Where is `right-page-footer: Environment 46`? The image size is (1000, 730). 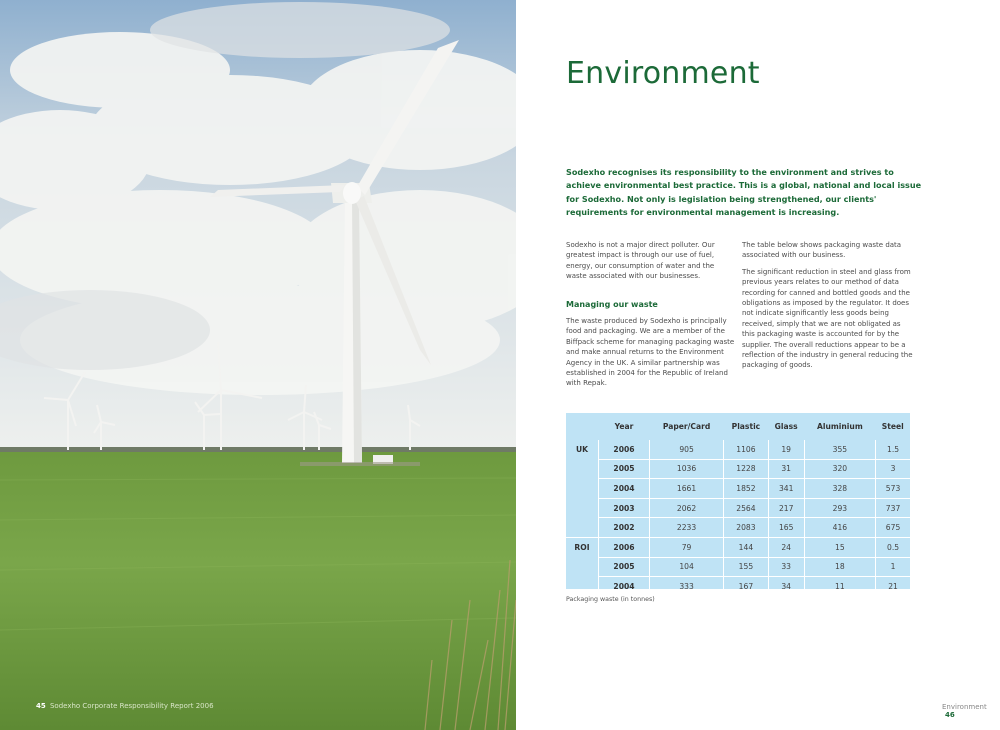 right-page-footer: Environment 46 is located at coordinates (971, 711).